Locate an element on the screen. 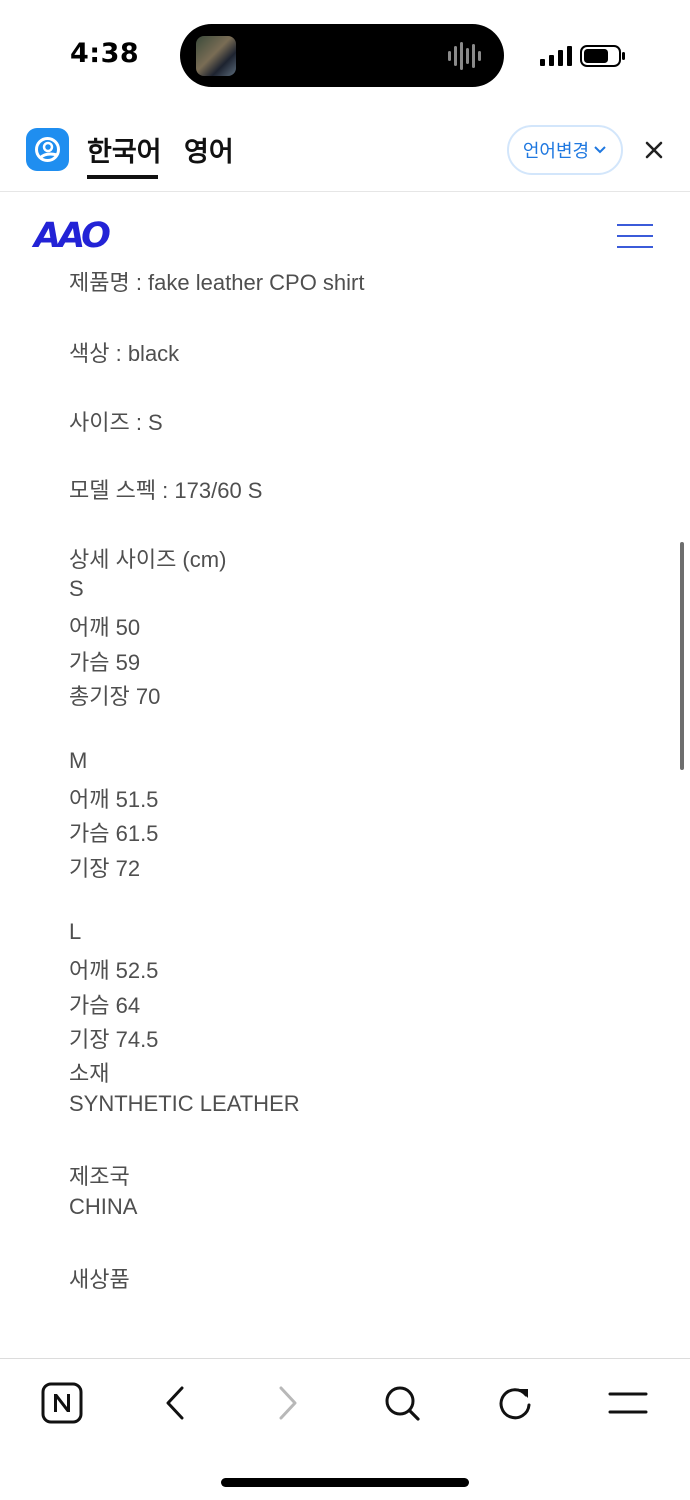 The height and width of the screenshot is (1500, 690). detail-line: L is located at coordinates (75, 932).